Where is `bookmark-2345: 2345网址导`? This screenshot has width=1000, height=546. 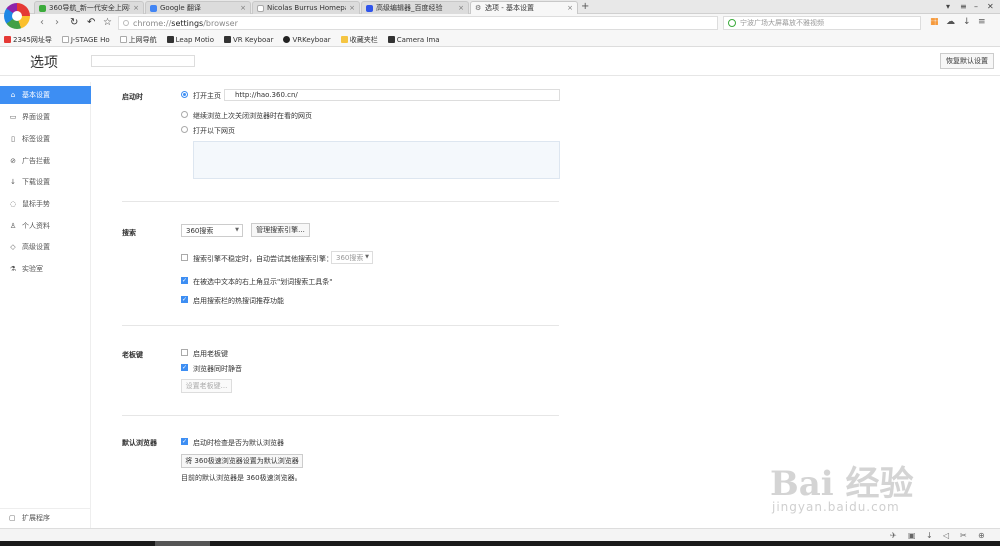 bookmark-2345: 2345网址导 is located at coordinates (28, 40).